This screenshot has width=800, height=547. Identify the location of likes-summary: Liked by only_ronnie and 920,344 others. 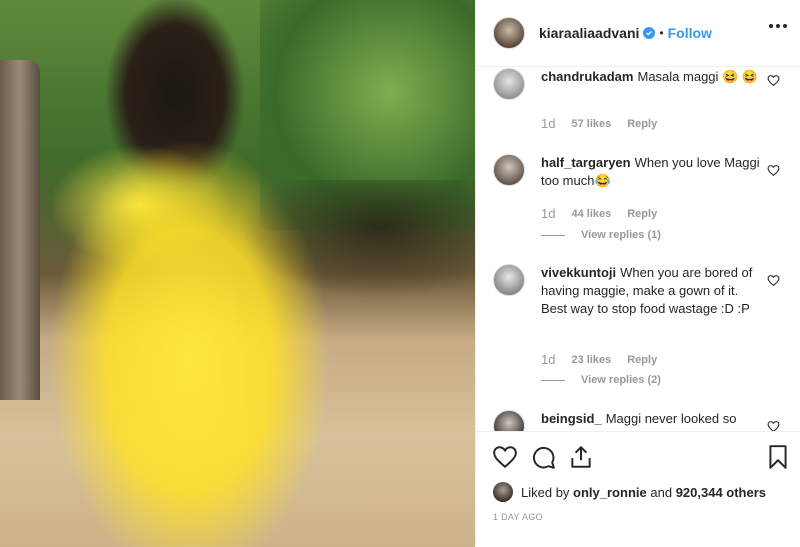
(629, 492).